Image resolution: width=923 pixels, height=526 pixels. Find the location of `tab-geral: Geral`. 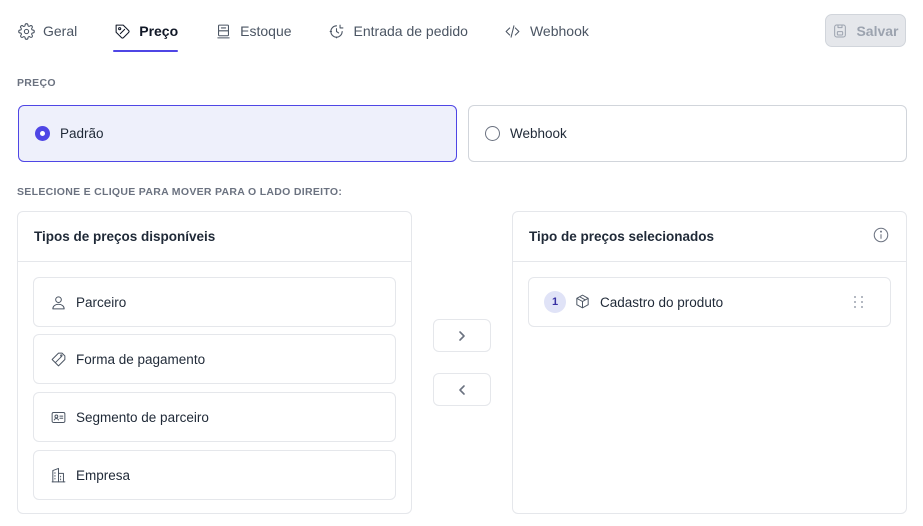

tab-geral: Geral is located at coordinates (47, 31).